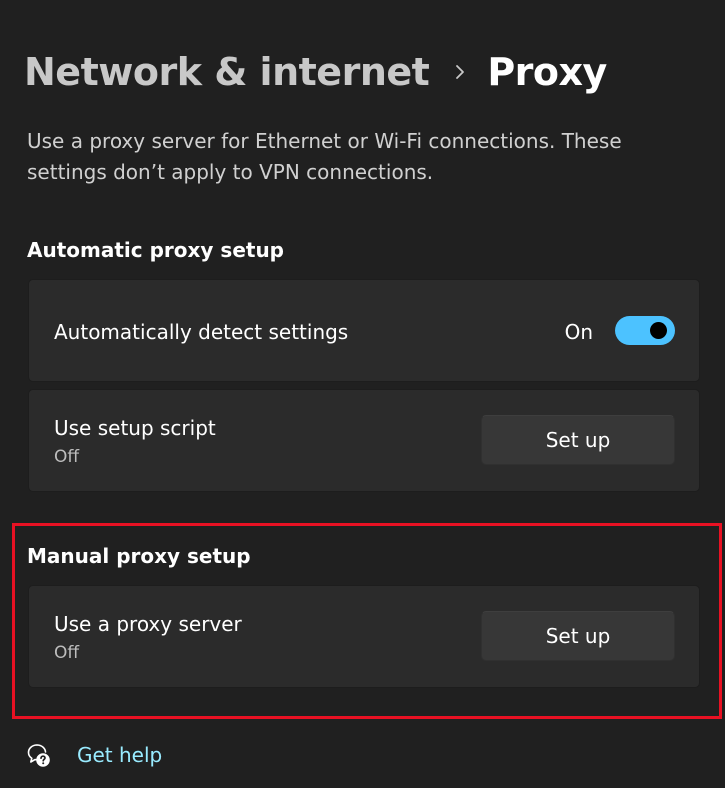  I want to click on get-help-row: Get help, so click(94, 755).